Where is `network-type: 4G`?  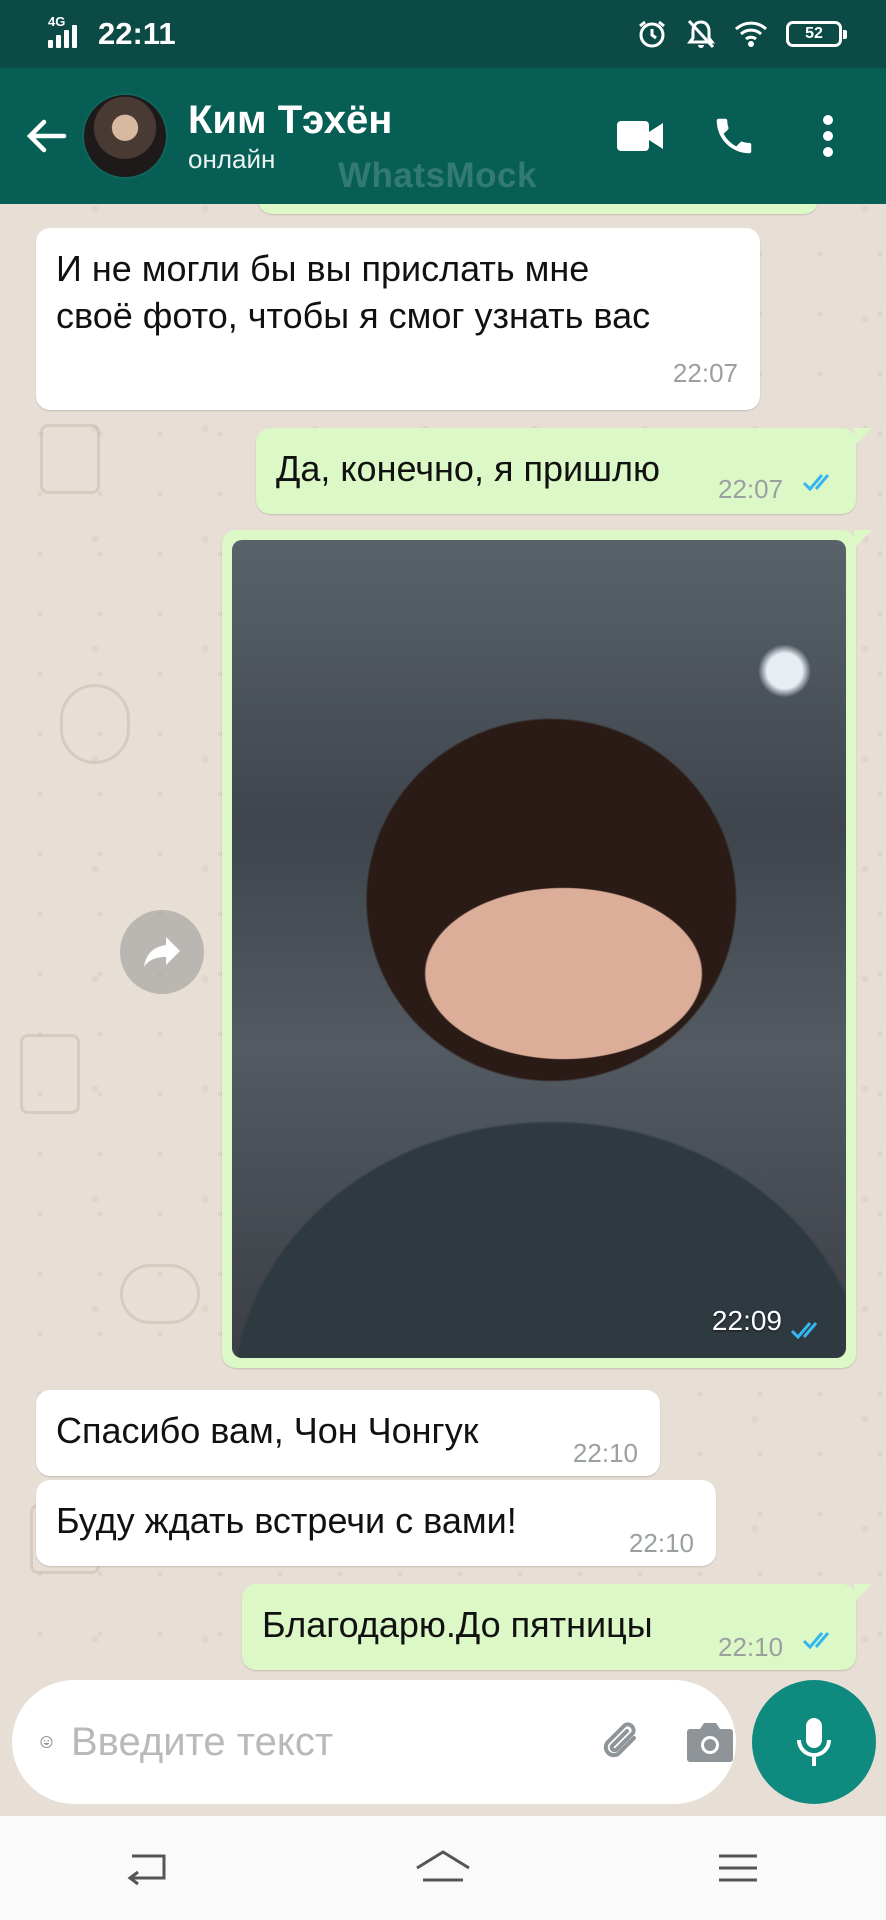 network-type: 4G is located at coordinates (57, 21).